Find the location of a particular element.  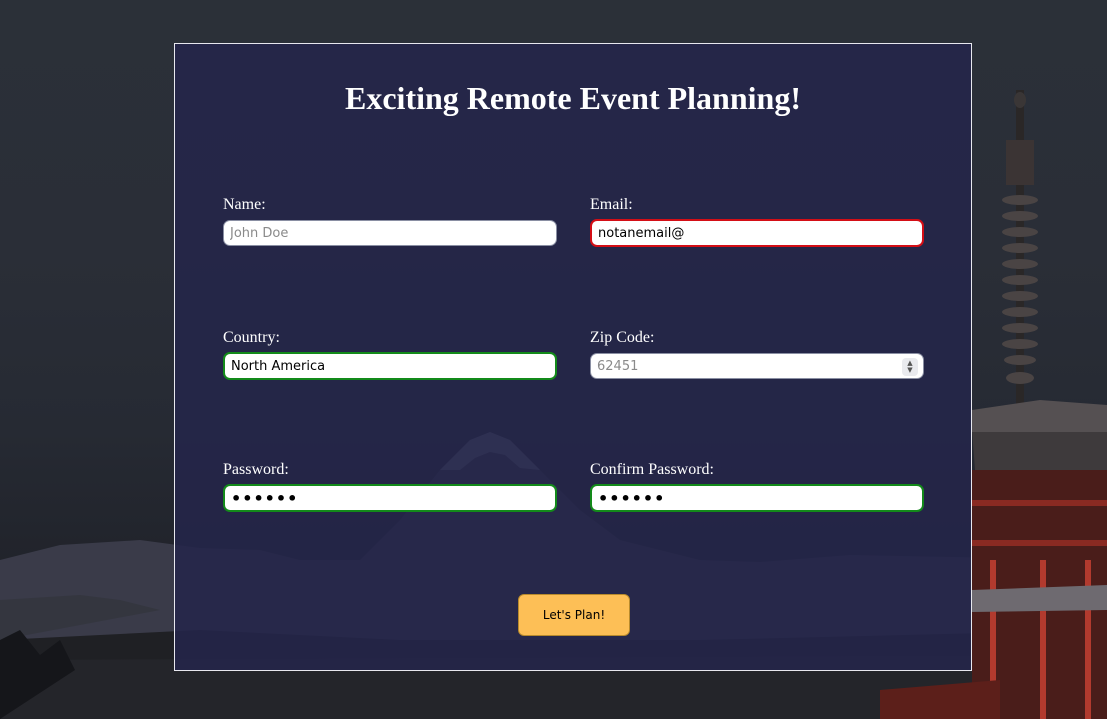

password-label: Password: is located at coordinates (256, 469).